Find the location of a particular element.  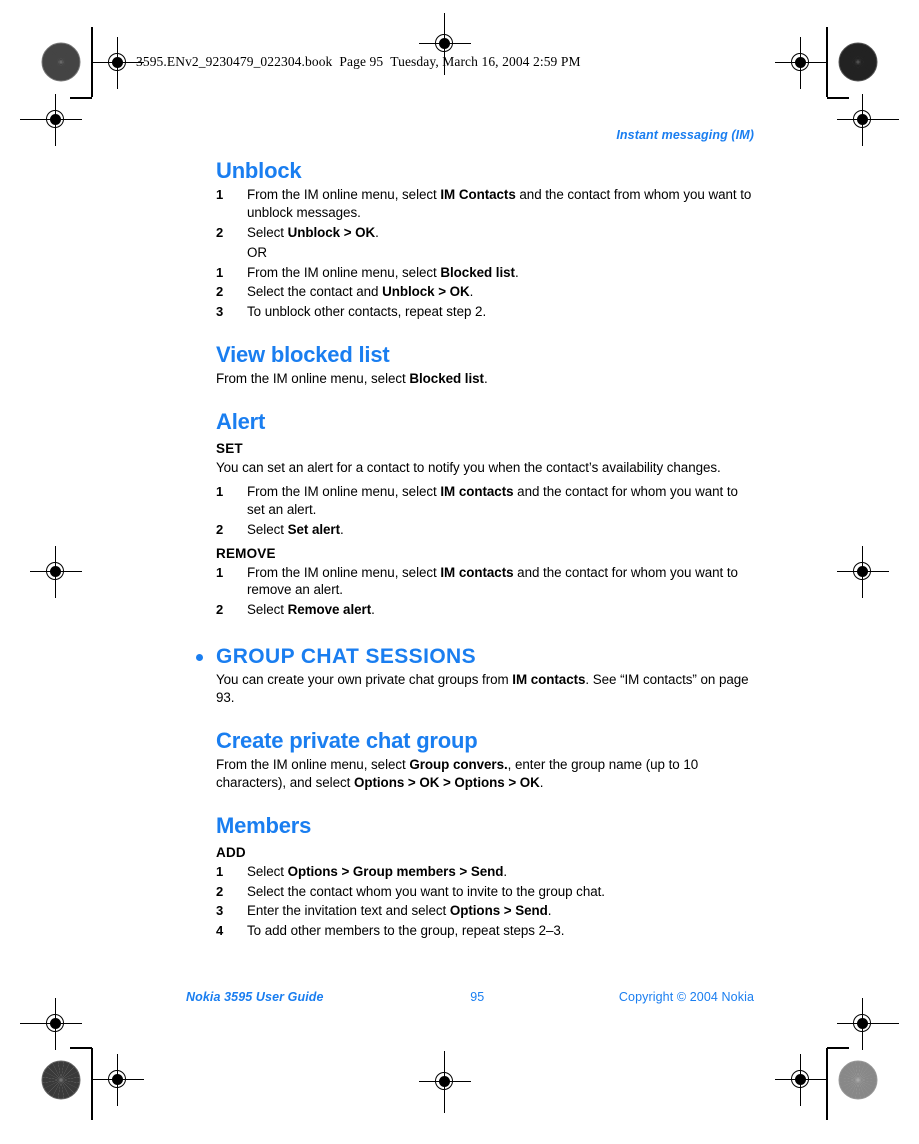

registration-mark-top-left is located at coordinates (118, 63).